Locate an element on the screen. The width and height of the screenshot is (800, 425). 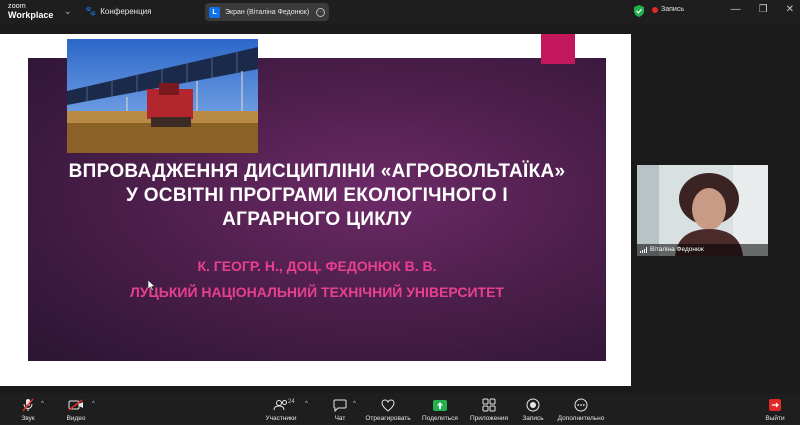
screen-badge-icon: L is located at coordinates (214, 12).